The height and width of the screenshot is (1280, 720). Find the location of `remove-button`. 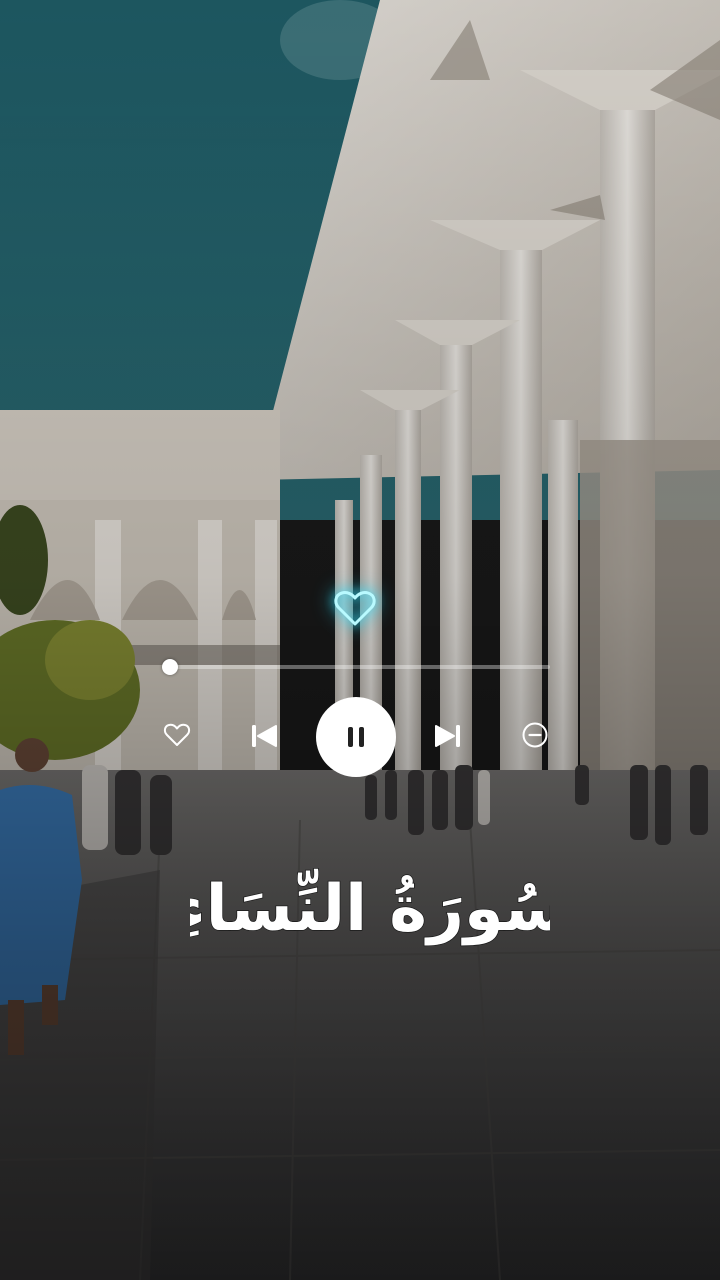

remove-button is located at coordinates (535, 735).